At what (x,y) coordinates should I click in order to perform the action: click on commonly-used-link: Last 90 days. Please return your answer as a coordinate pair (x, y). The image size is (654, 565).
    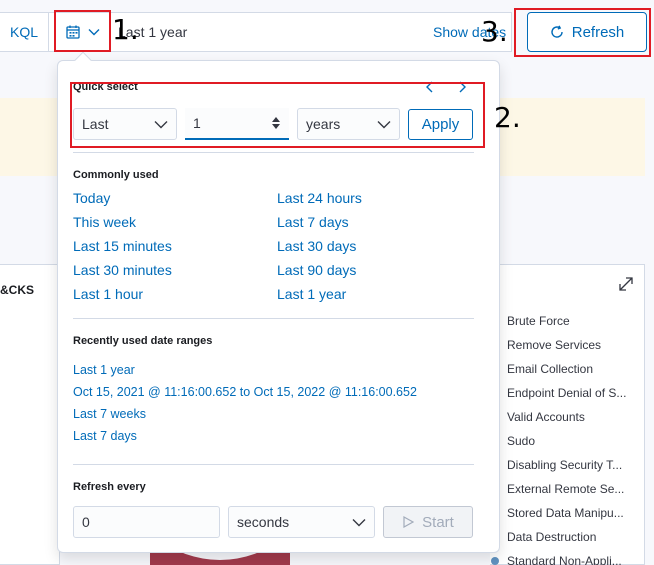
    Looking at the image, I should click on (316, 270).